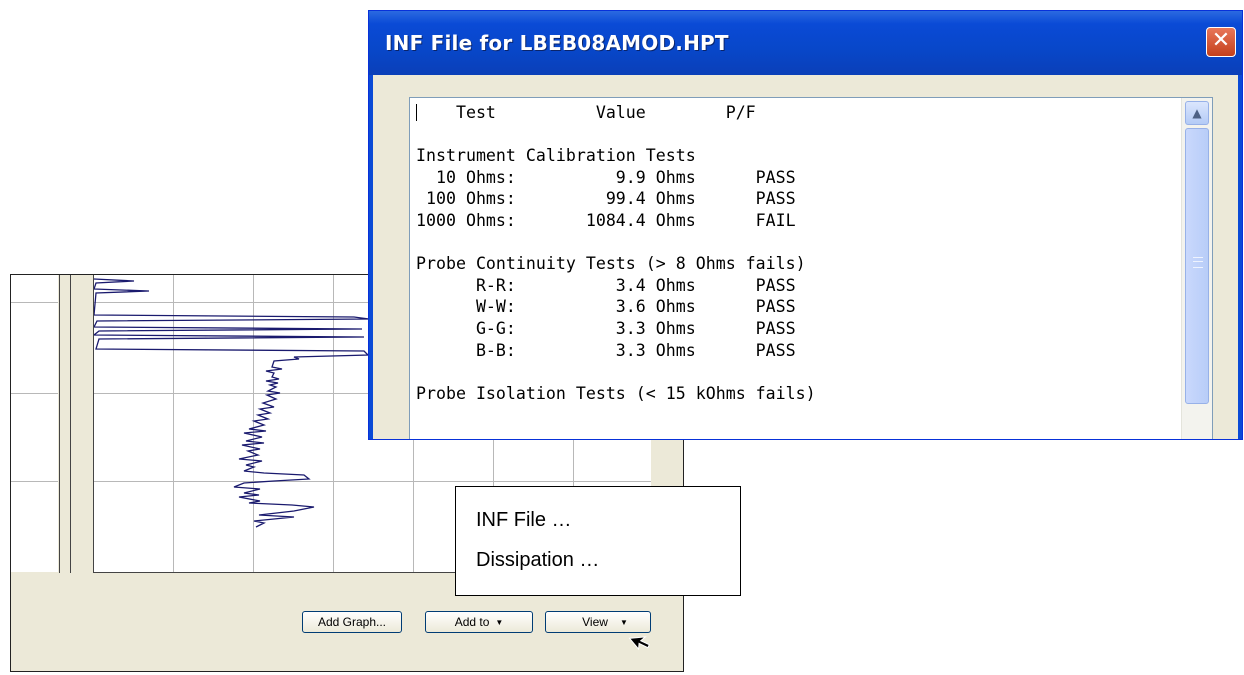 The width and height of the screenshot is (1244, 675). I want to click on vertical-scrollbar: ▲, so click(1196, 268).